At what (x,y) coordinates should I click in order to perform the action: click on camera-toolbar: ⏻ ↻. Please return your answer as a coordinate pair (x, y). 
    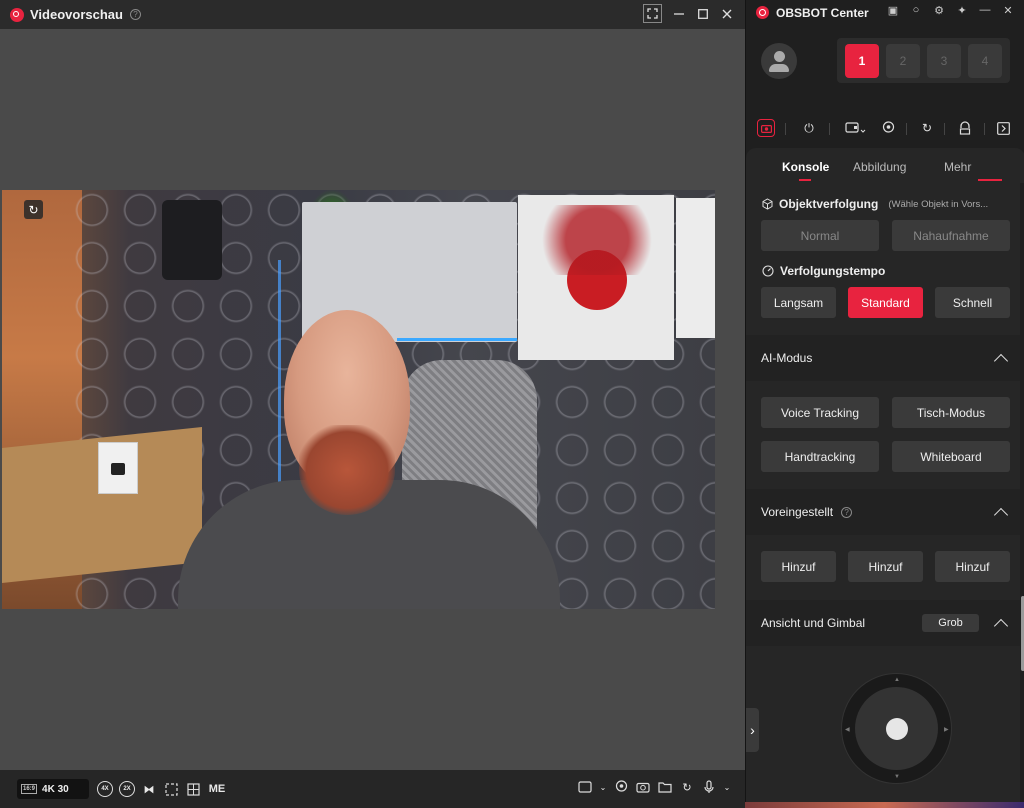
    Looking at the image, I should click on (885, 128).